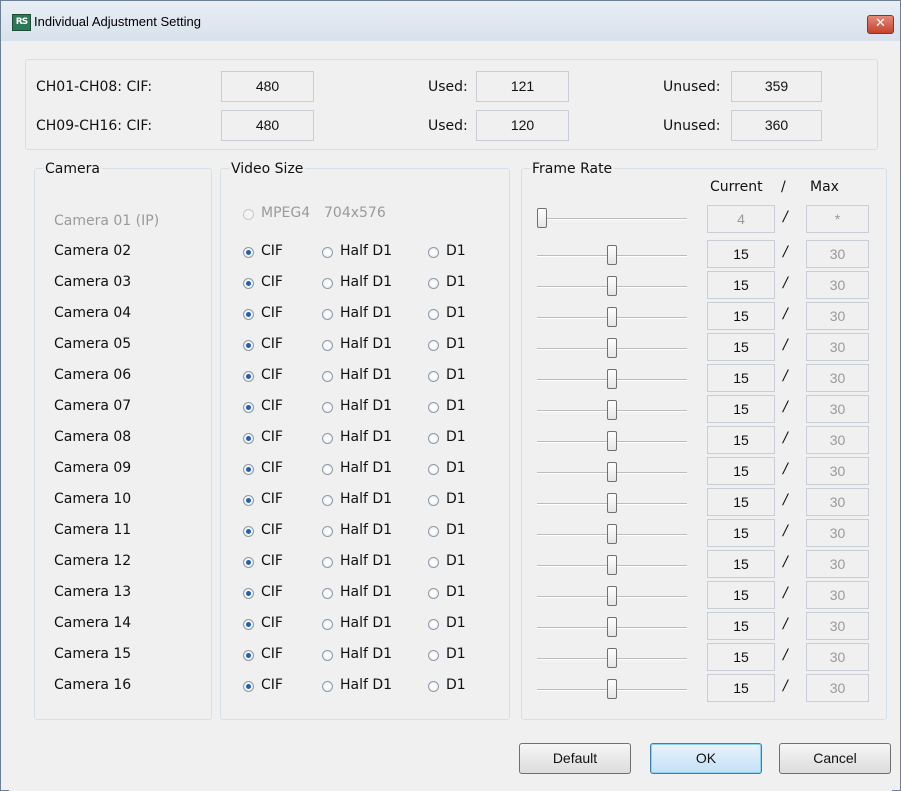 This screenshot has width=901, height=791. I want to click on camera-15-half-d1-radio, so click(327, 655).